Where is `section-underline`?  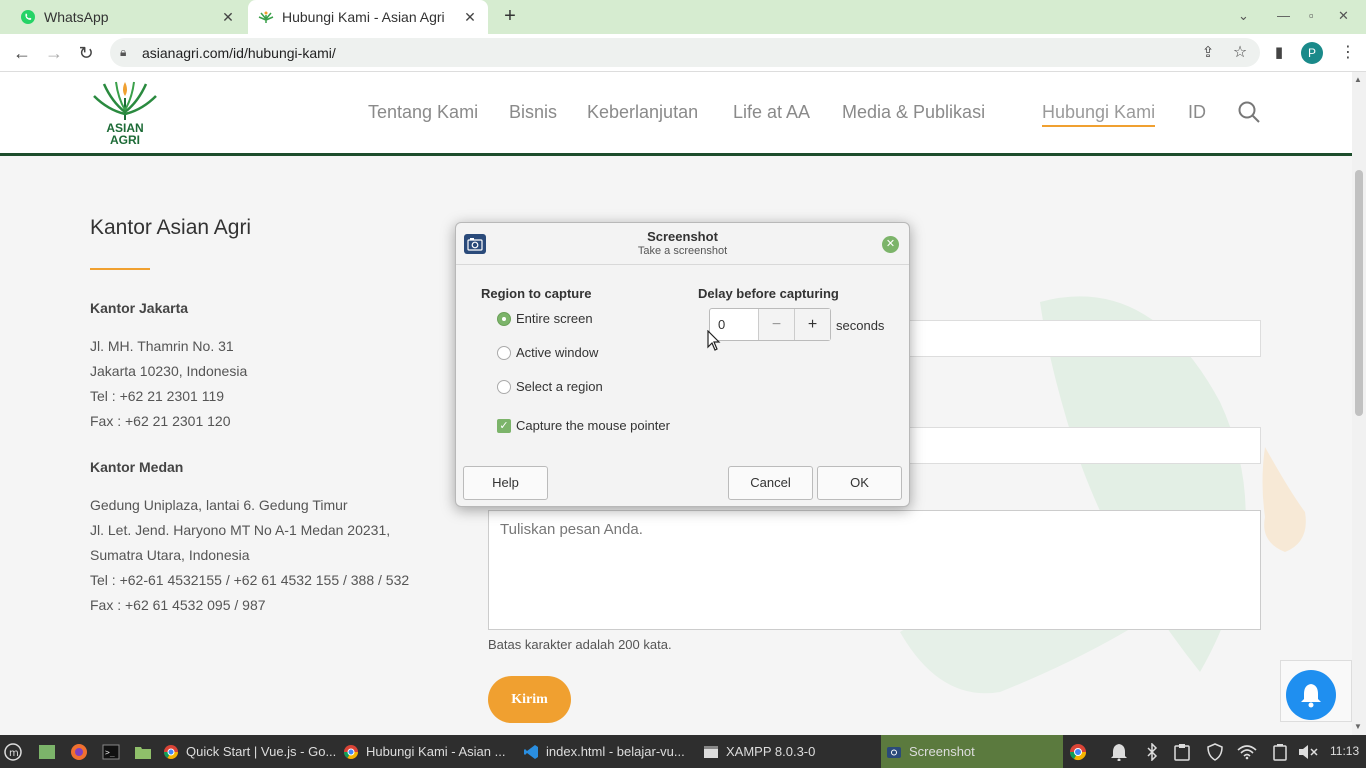
section-underline is located at coordinates (120, 269).